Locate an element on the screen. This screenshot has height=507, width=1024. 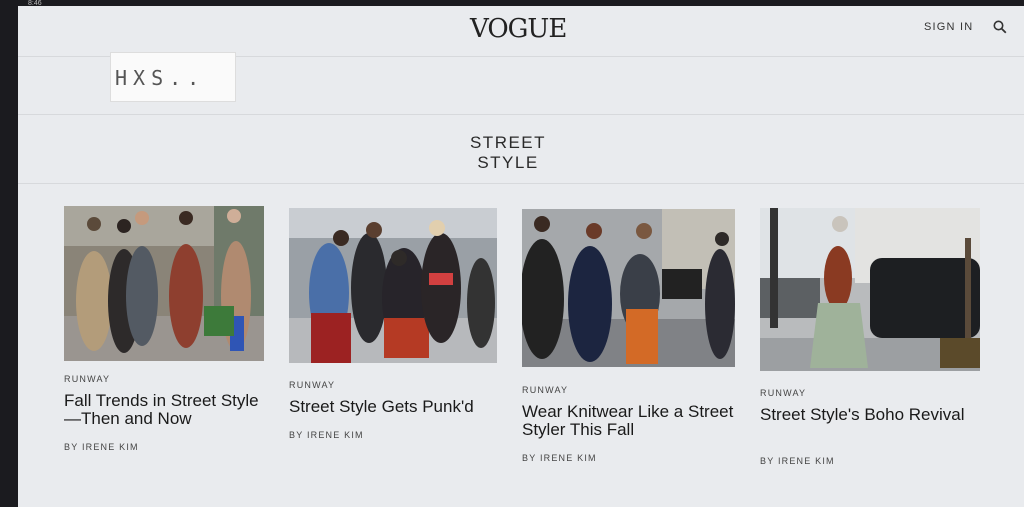
article-headline: Street Style Gets Punk'd is located at coordinates (393, 407).